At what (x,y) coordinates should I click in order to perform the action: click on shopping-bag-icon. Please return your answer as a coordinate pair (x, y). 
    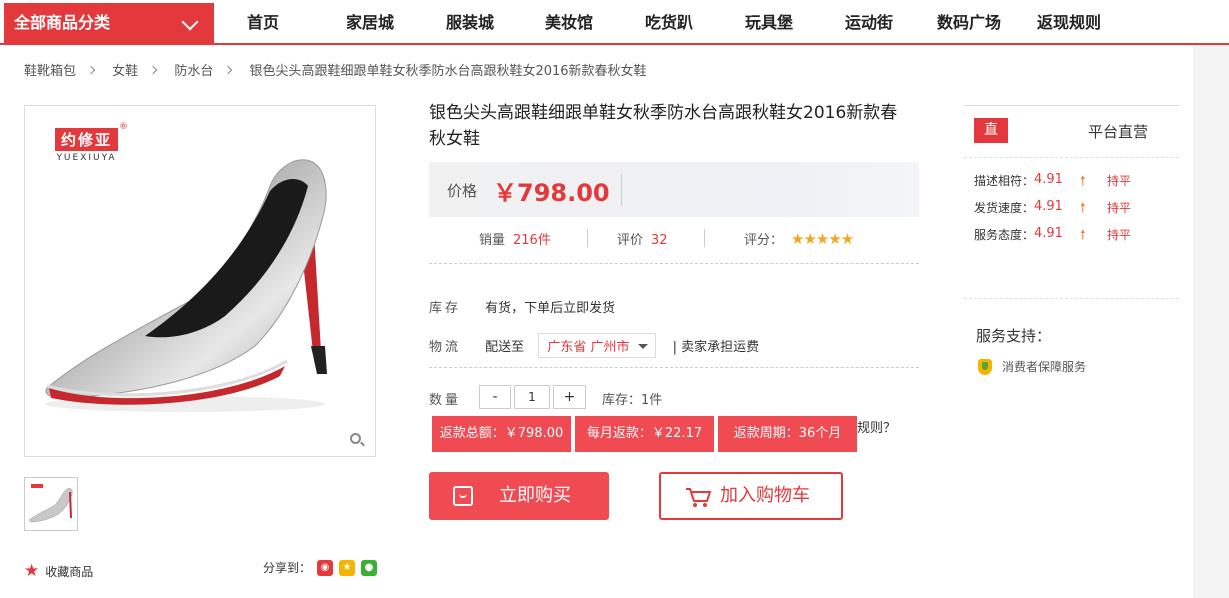
    Looking at the image, I should click on (463, 496).